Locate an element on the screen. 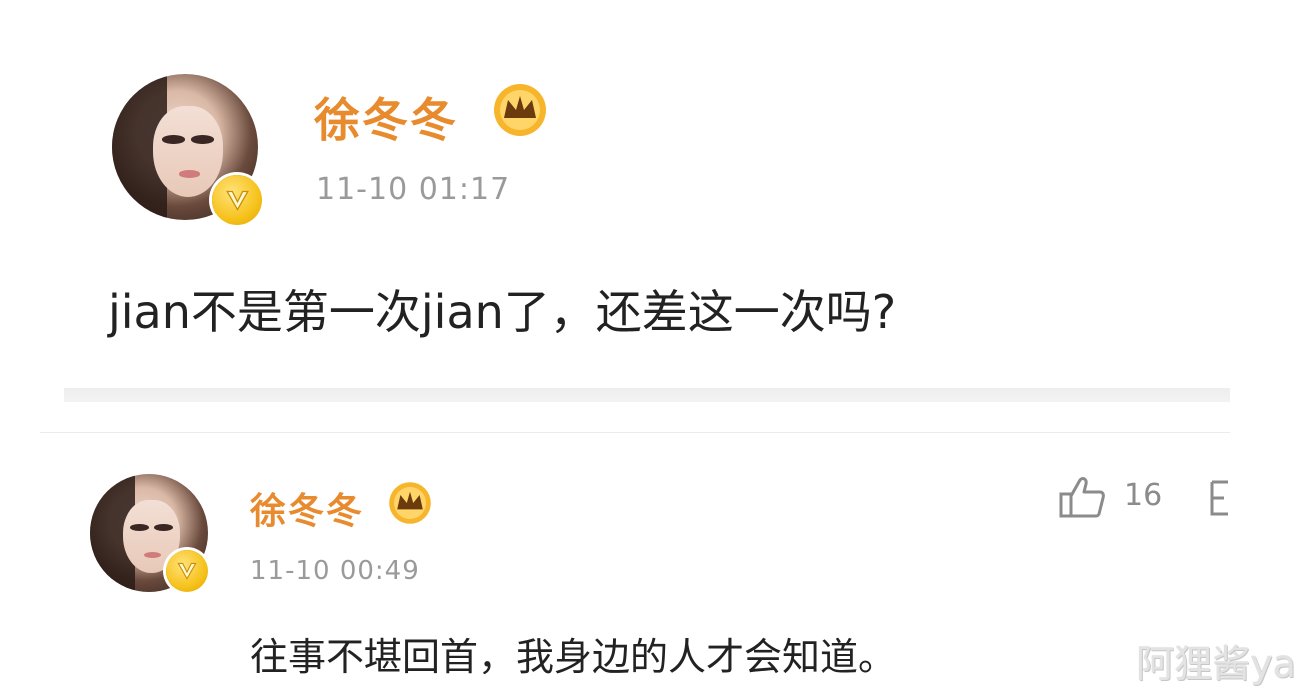  thumbs-up-icon is located at coordinates (1082, 497).